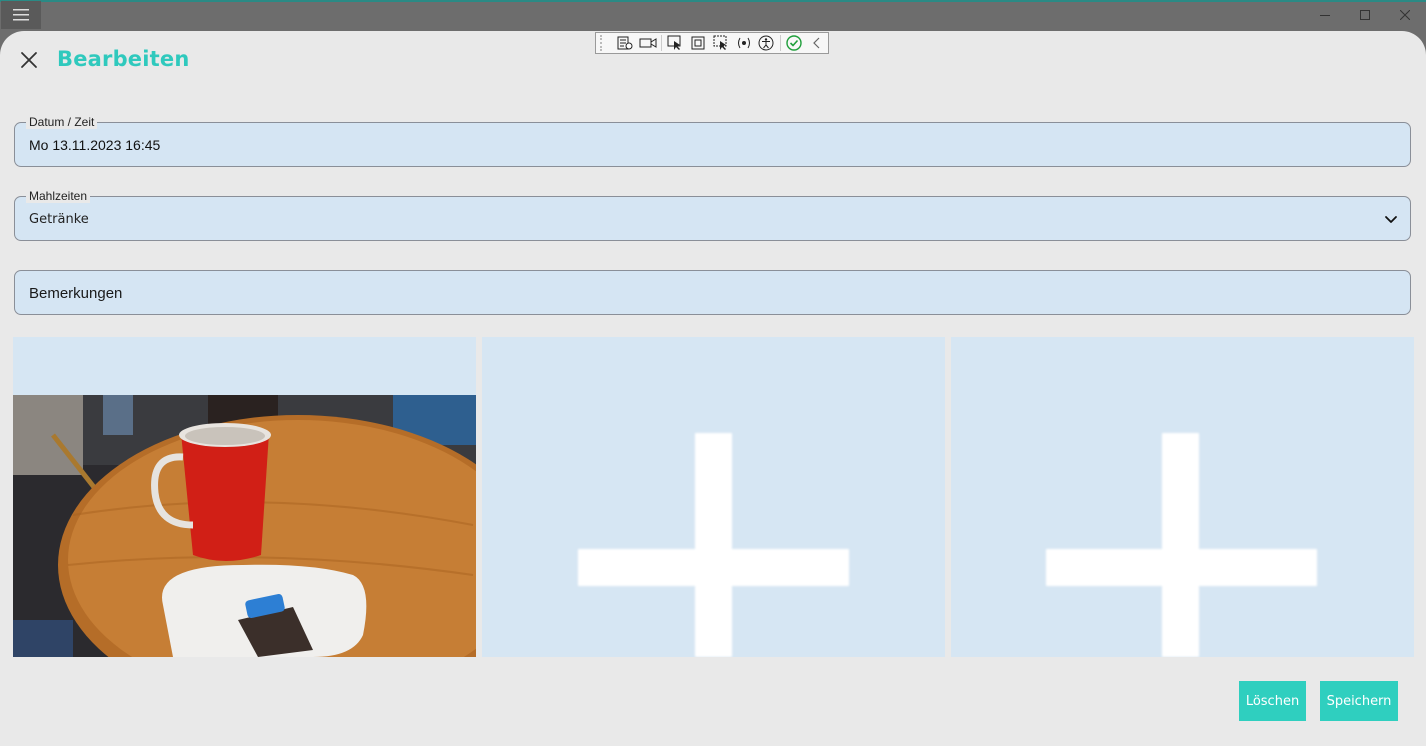 The width and height of the screenshot is (1426, 746). I want to click on xaml-debug-toolbar, so click(712, 43).